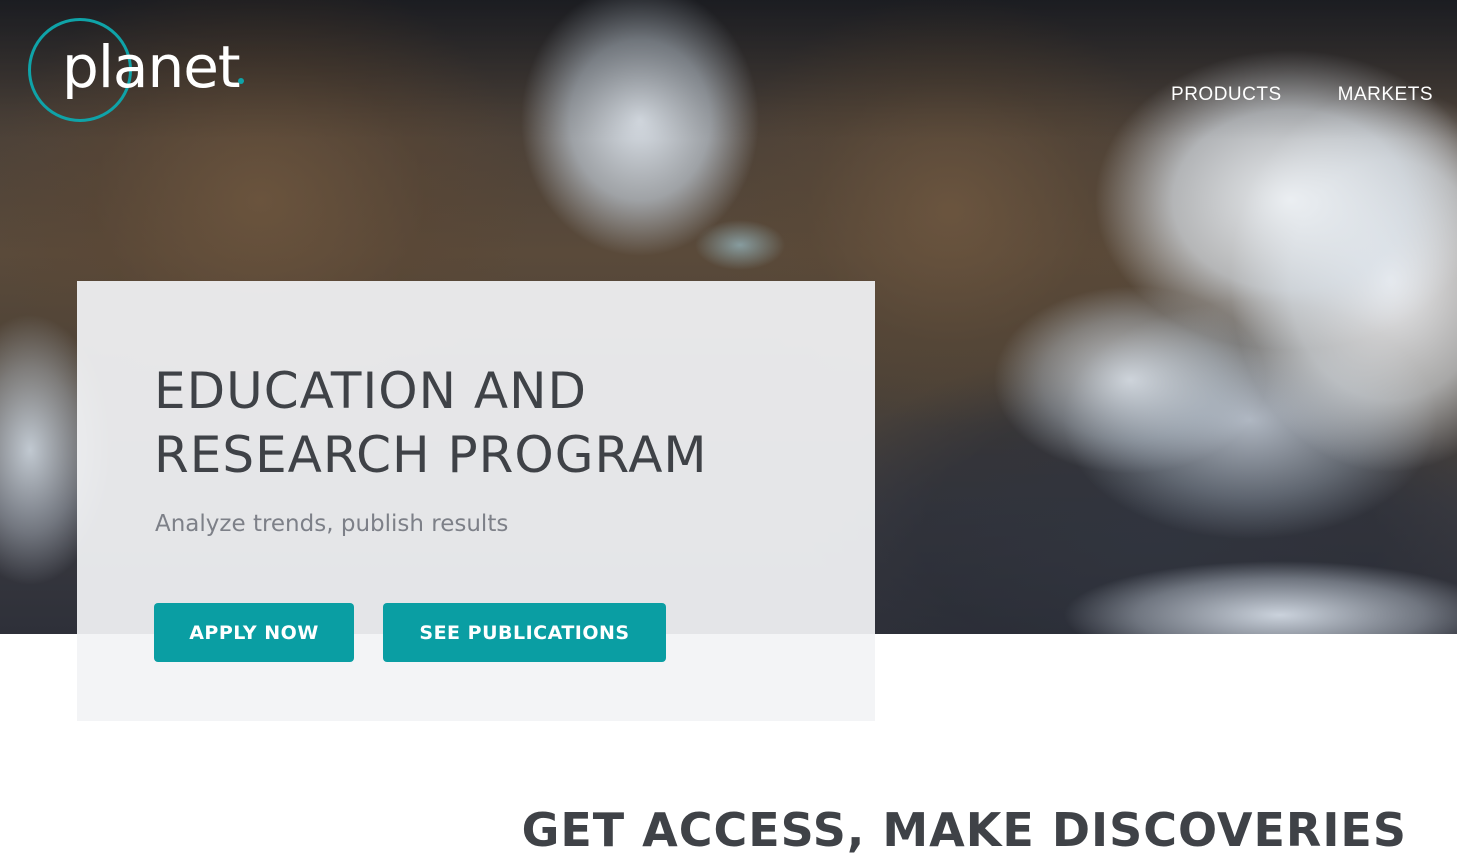 Image resolution: width=1457 pixels, height=861 pixels. What do you see at coordinates (254, 632) in the screenshot?
I see `apply-now-button: APPLY NOW` at bounding box center [254, 632].